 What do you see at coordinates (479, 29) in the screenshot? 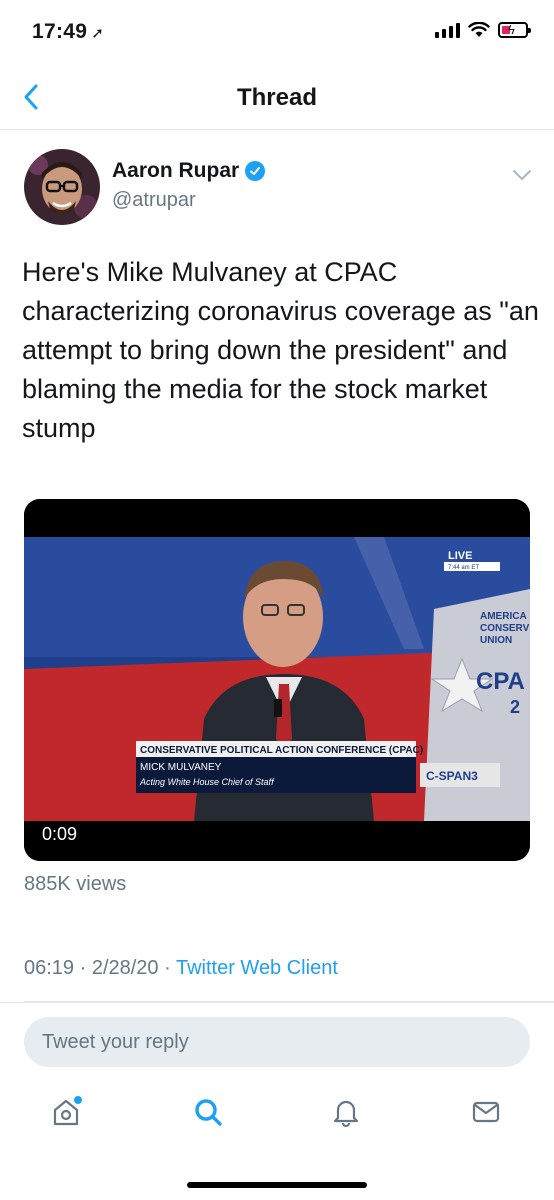
I see `wifi-icon` at bounding box center [479, 29].